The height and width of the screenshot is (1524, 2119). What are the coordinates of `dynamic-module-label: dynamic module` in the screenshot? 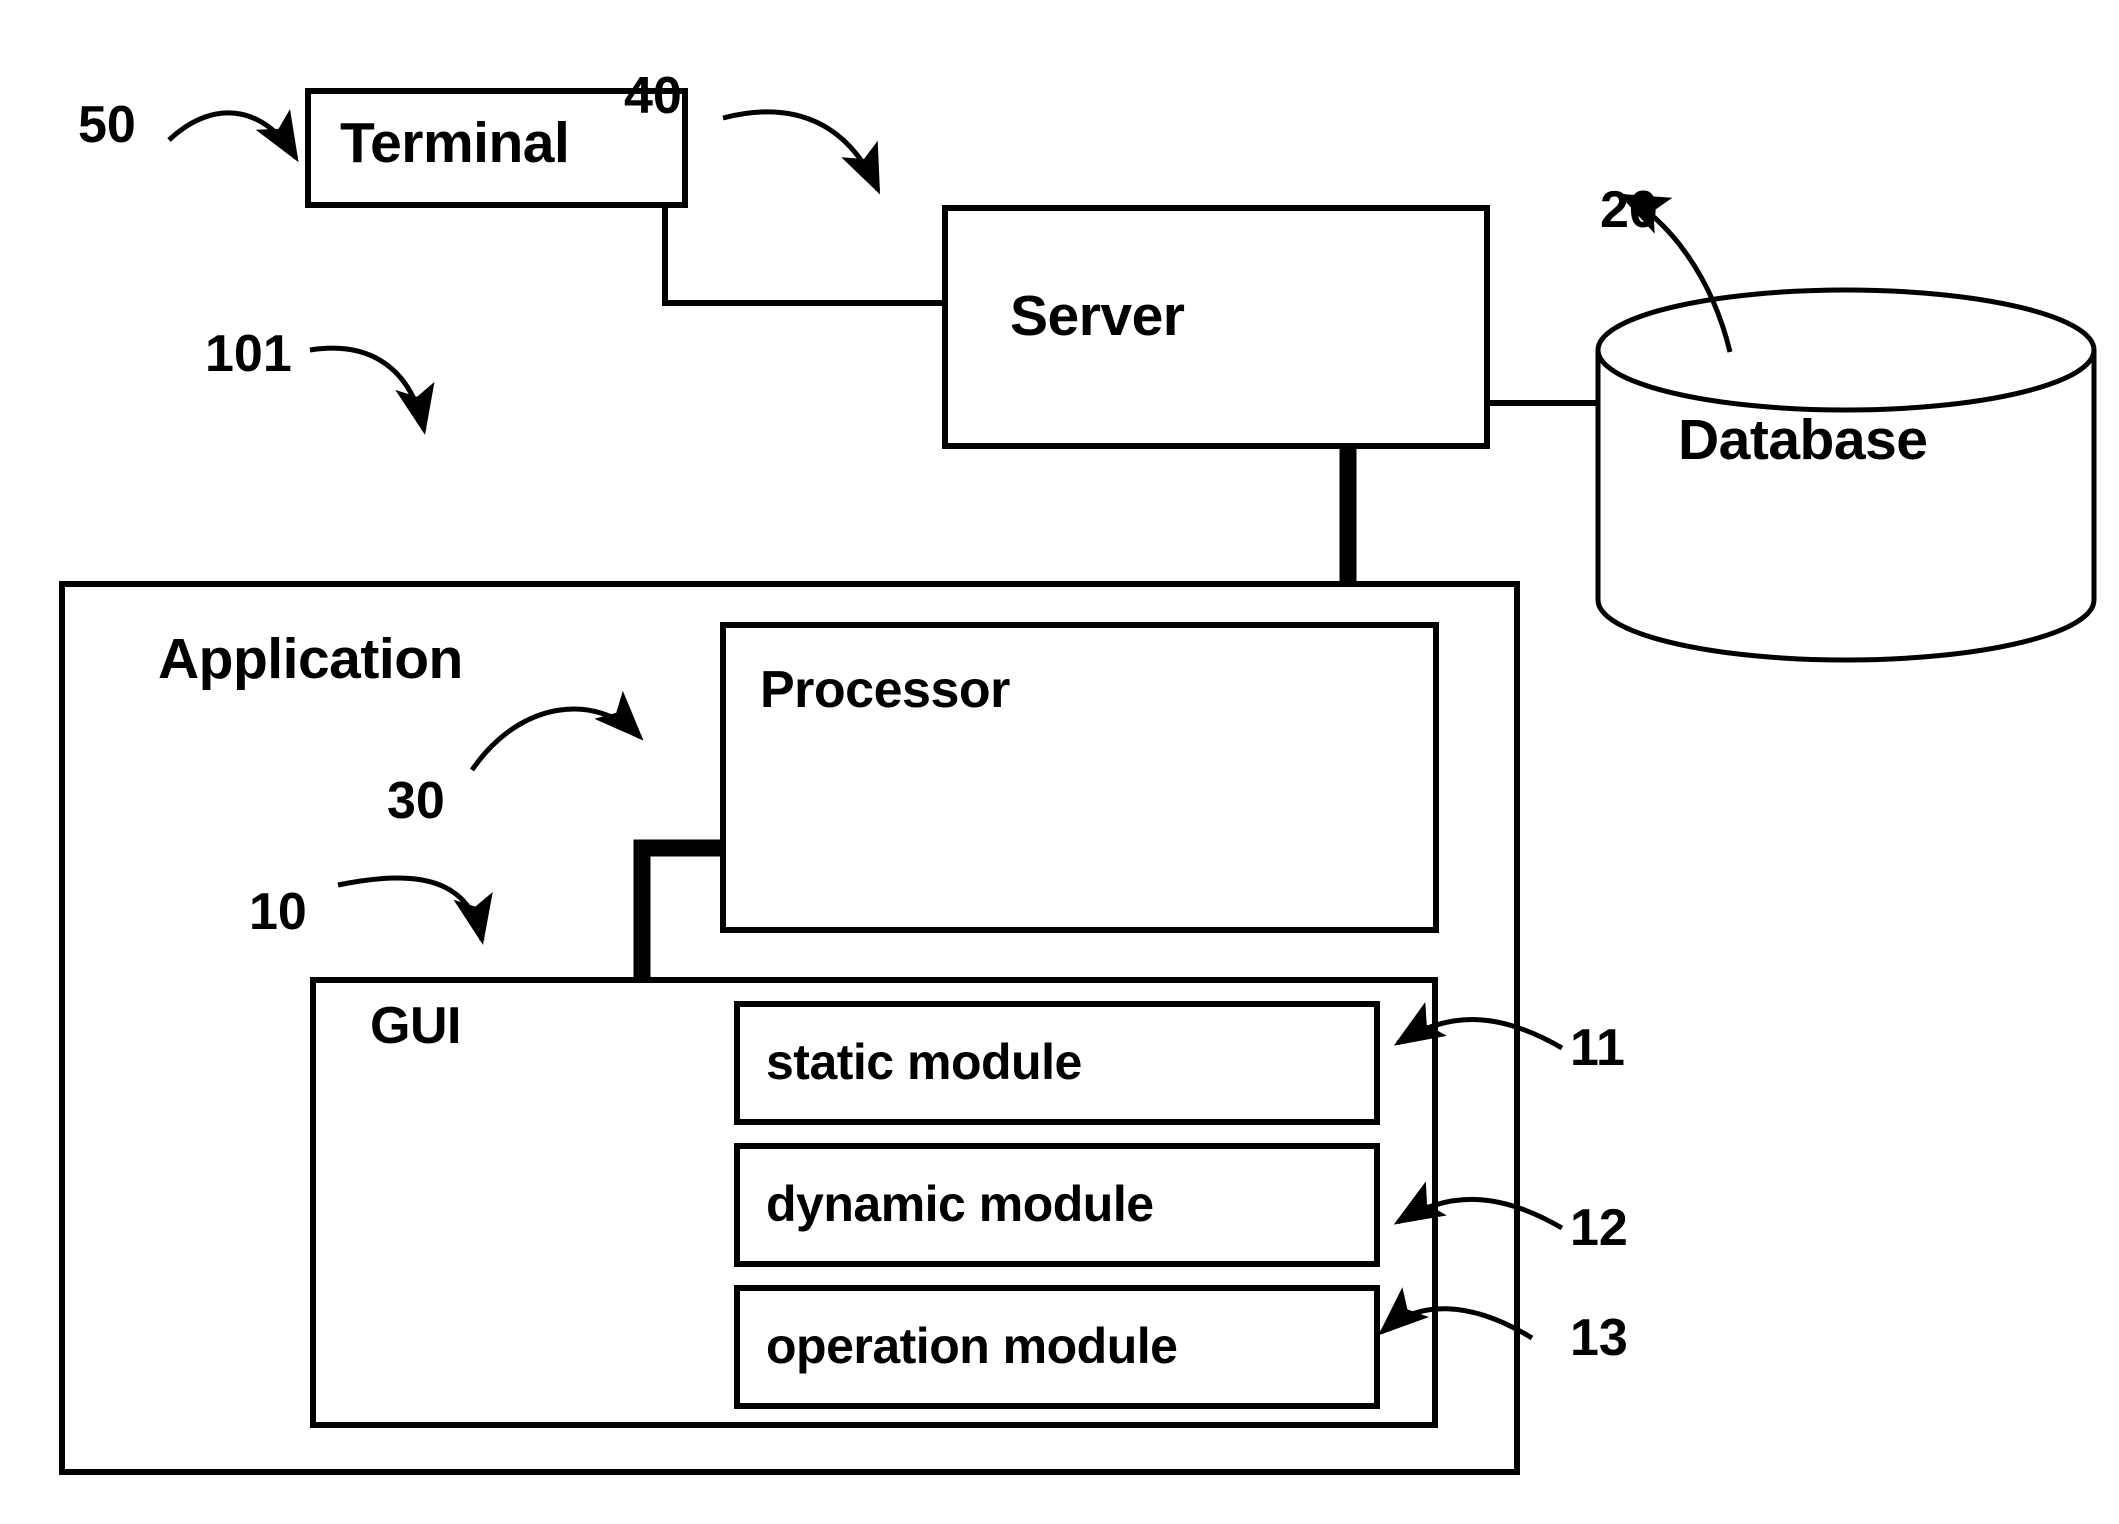 It's located at (960, 1204).